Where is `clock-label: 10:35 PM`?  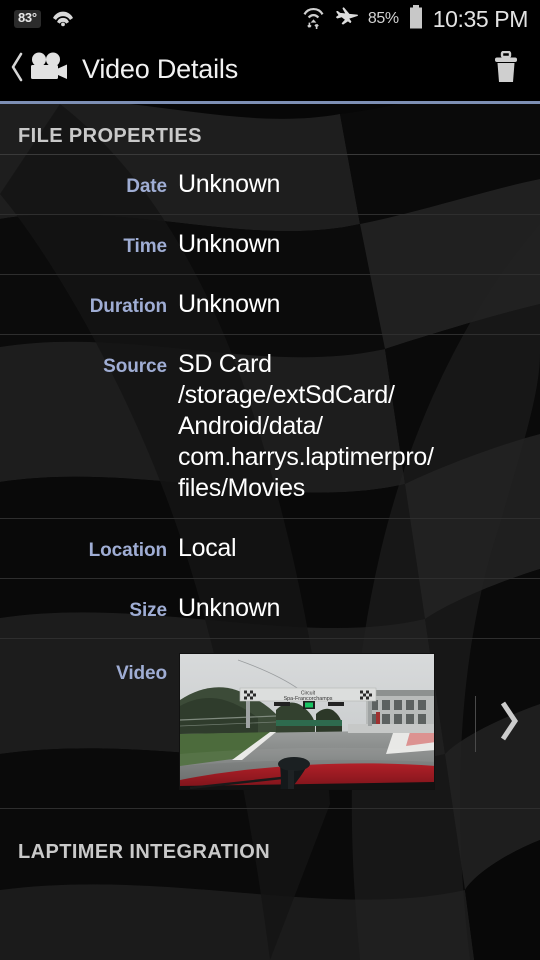 clock-label: 10:35 PM is located at coordinates (480, 18).